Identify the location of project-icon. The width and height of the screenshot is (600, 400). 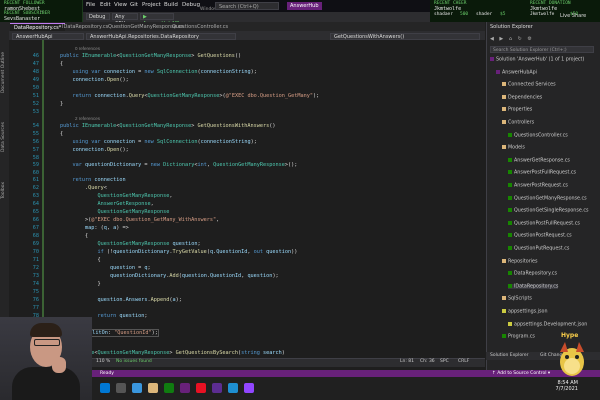
(492, 59).